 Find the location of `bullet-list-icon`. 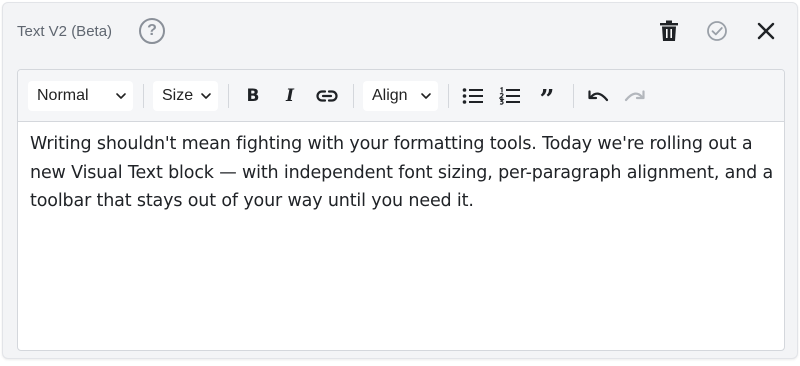

bullet-list-icon is located at coordinates (472, 96).